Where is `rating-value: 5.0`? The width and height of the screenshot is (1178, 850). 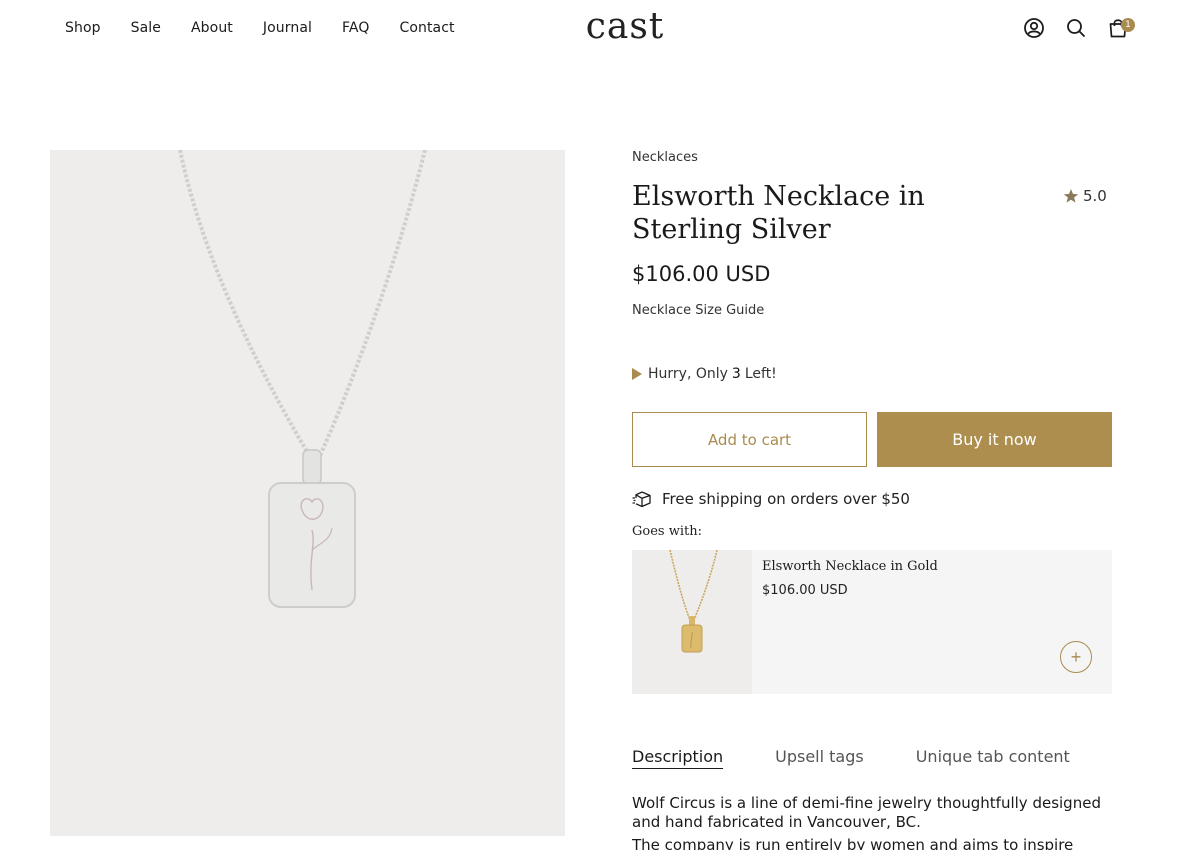
rating-value: 5.0 is located at coordinates (1095, 196).